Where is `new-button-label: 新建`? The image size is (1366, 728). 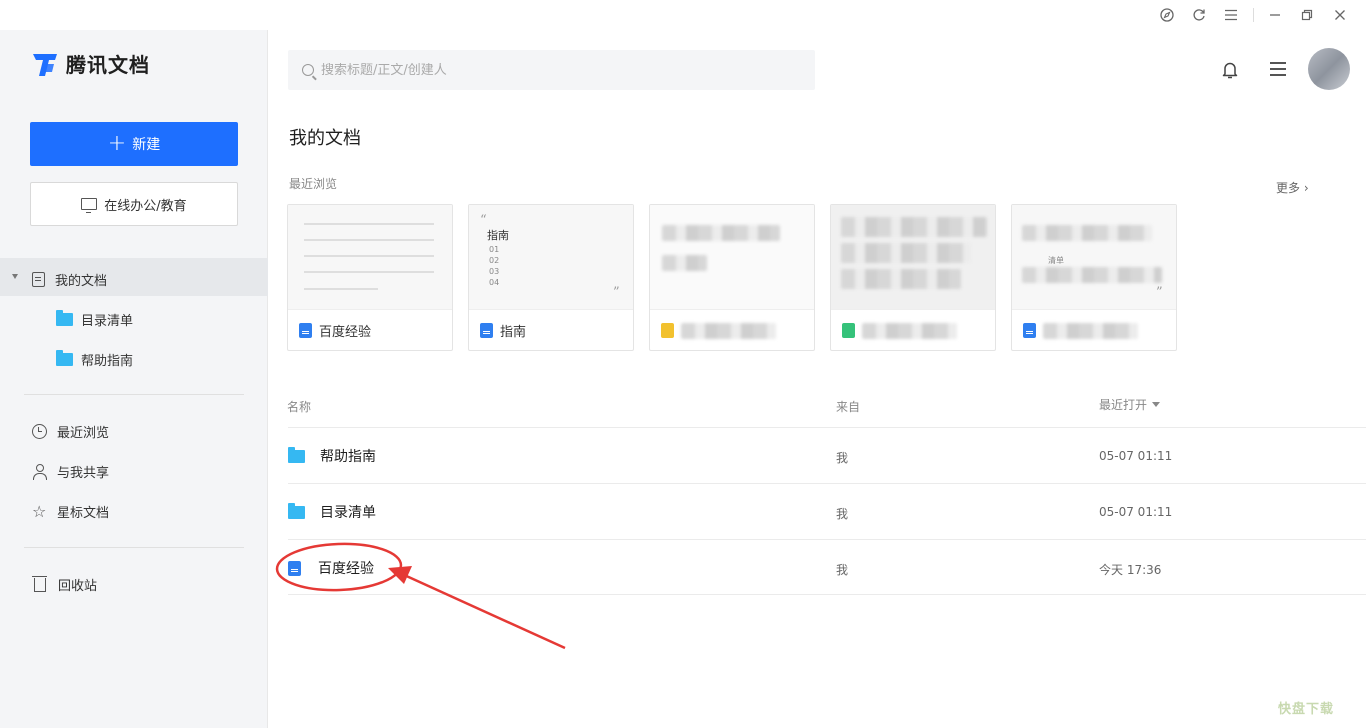
new-button-label: 新建 is located at coordinates (146, 145).